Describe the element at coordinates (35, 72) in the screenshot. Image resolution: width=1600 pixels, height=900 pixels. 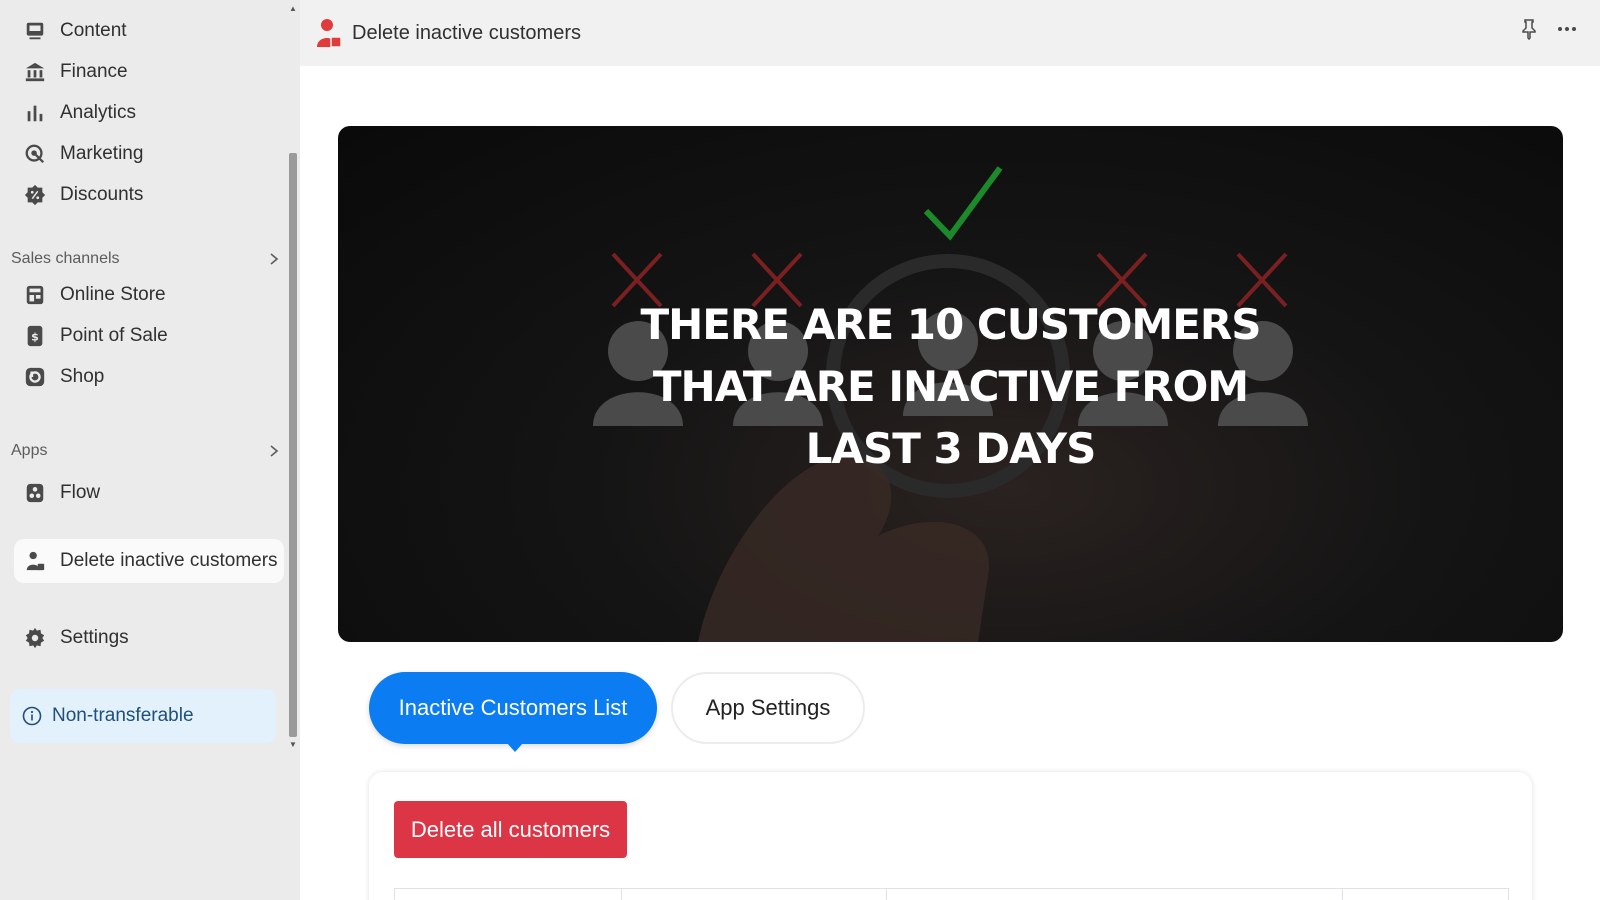
I see `bank-icon` at that location.